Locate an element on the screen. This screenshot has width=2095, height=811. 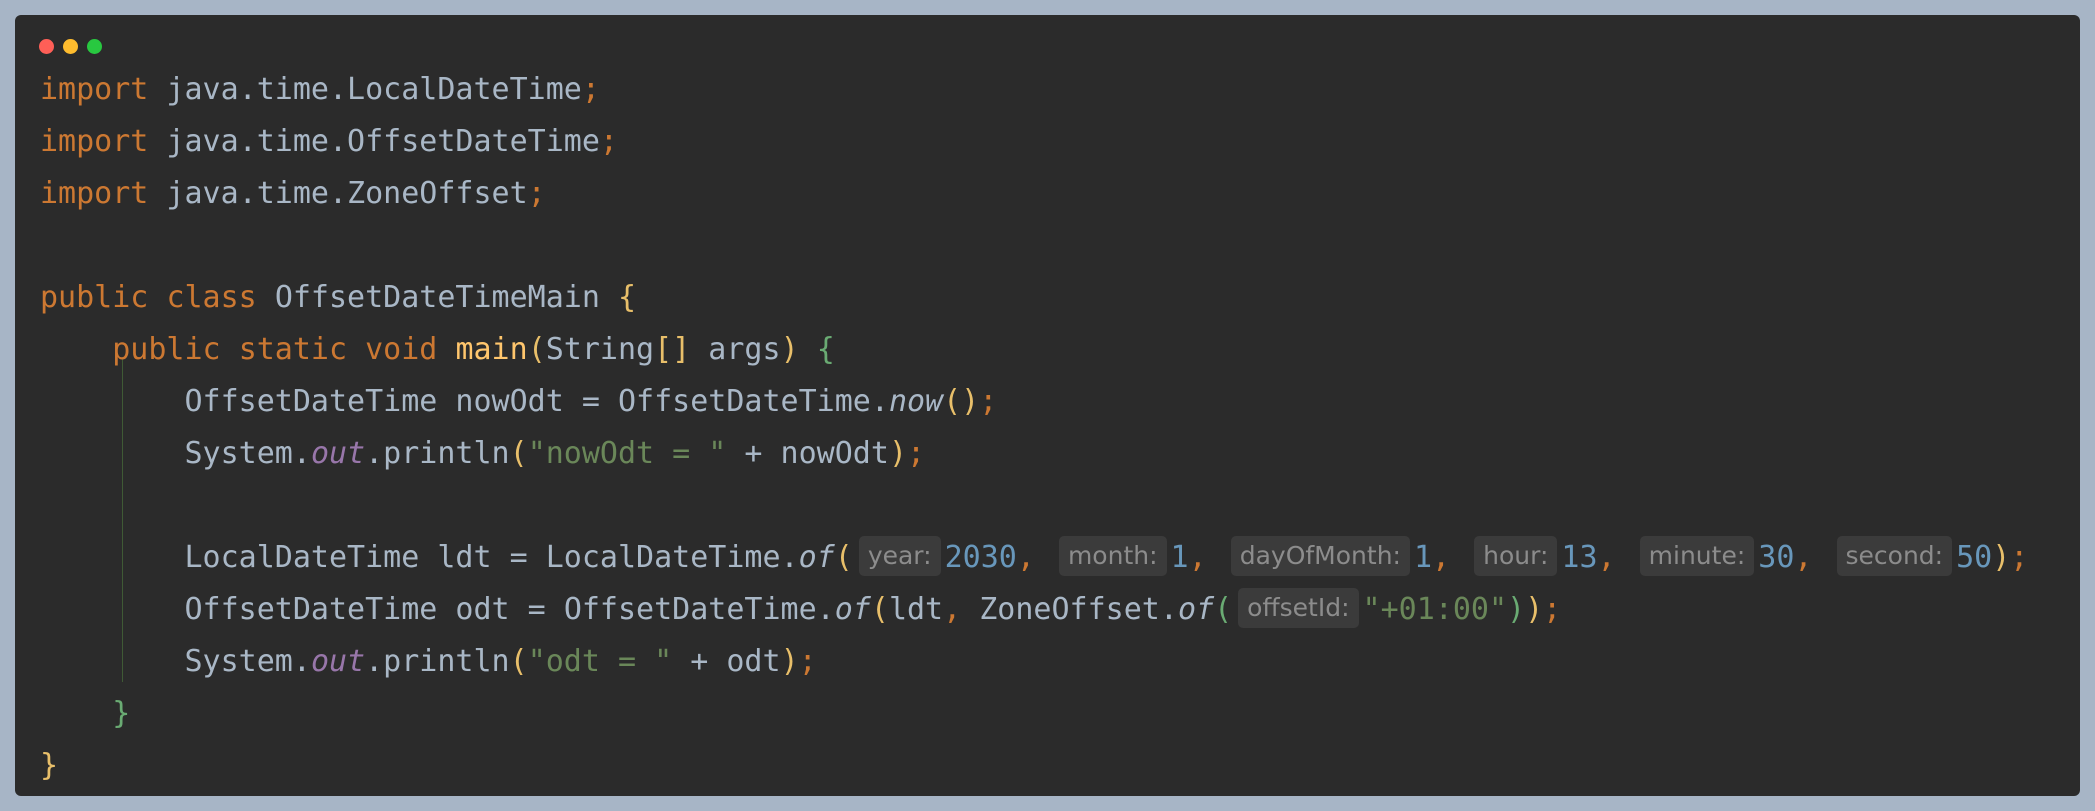
keyword: void is located at coordinates (401, 349).